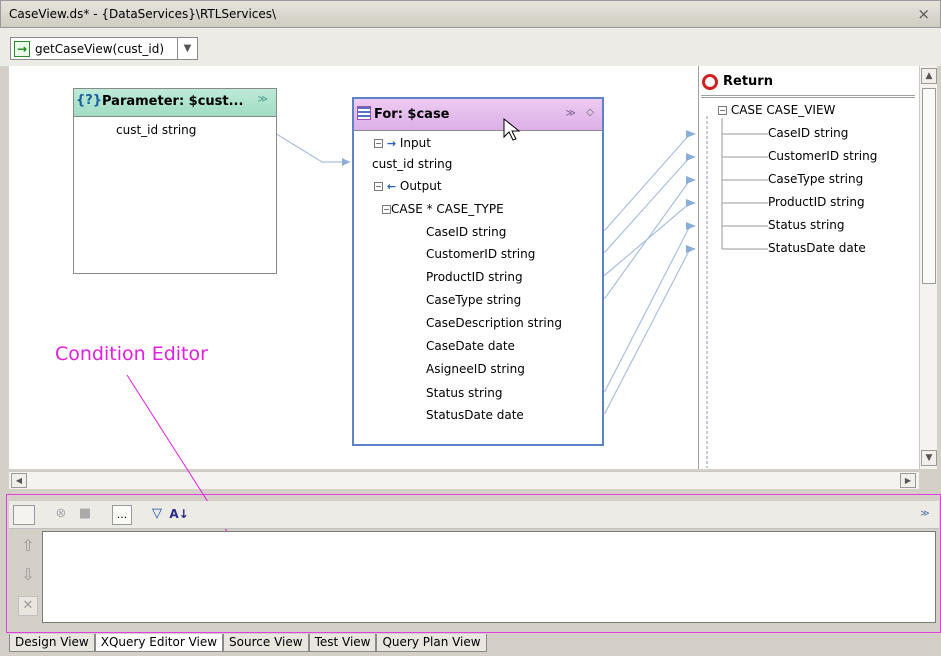 This screenshot has height=656, width=941. I want to click on tab-xquery-editor-view: XQuery Editor View, so click(159, 643).